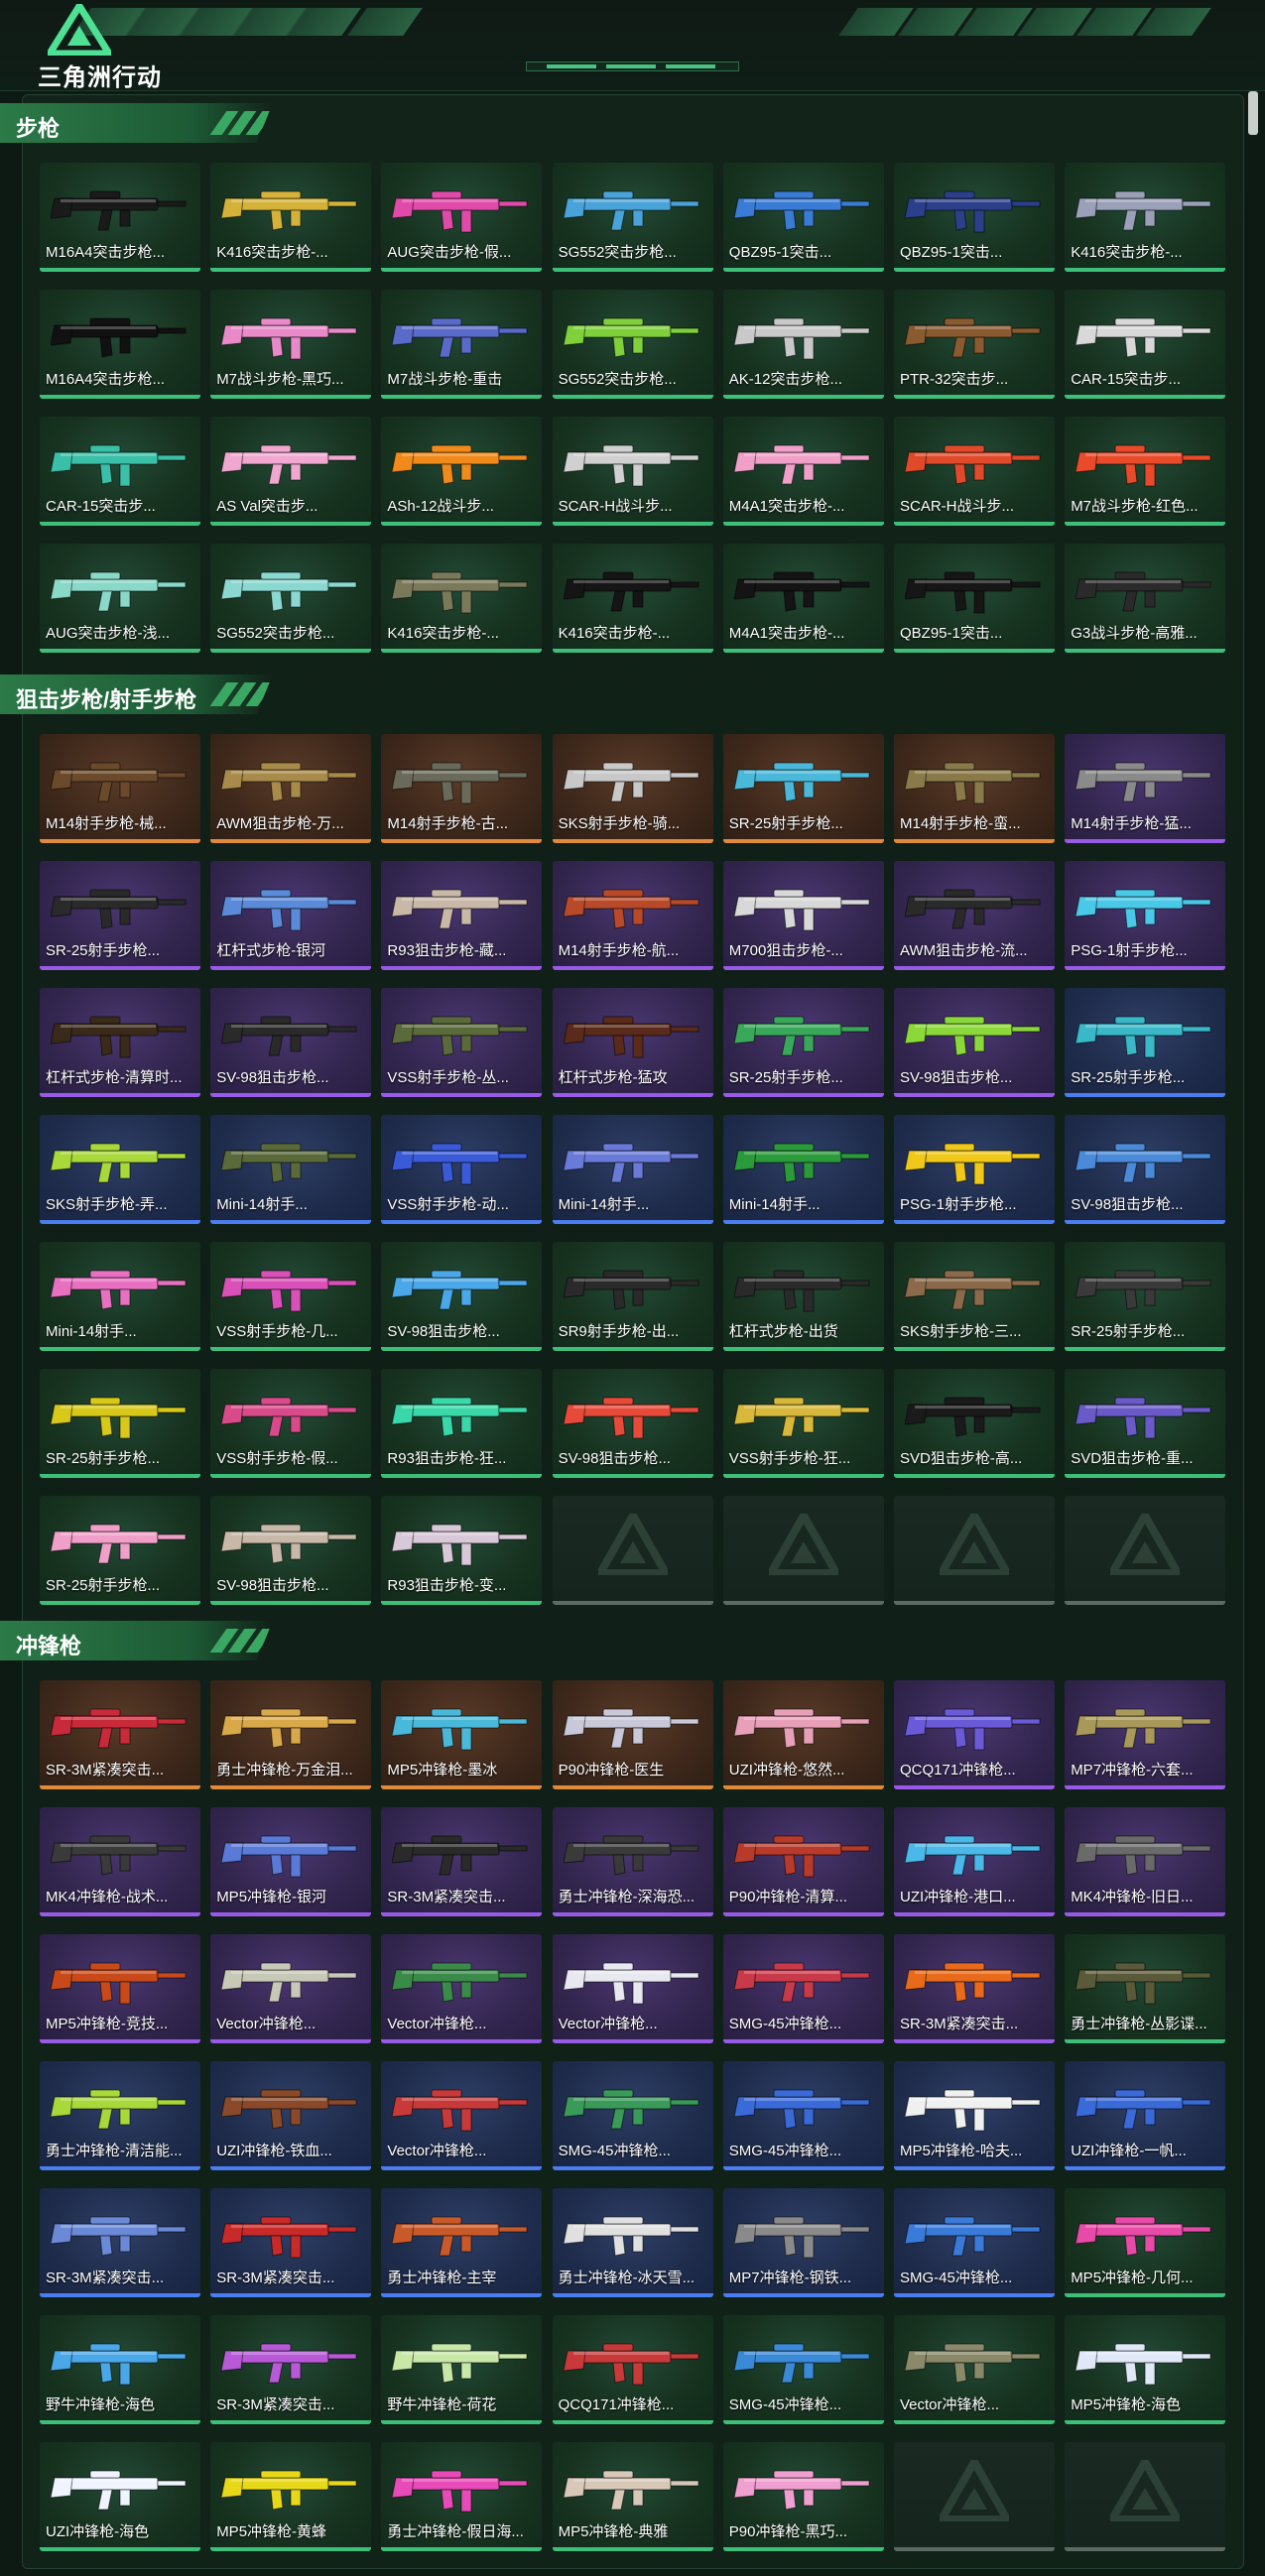 This screenshot has height=2576, width=1265. Describe the element at coordinates (462, 1734) in the screenshot. I see `weapon-skin-card: MP5冲锋枪-墨冰` at that location.